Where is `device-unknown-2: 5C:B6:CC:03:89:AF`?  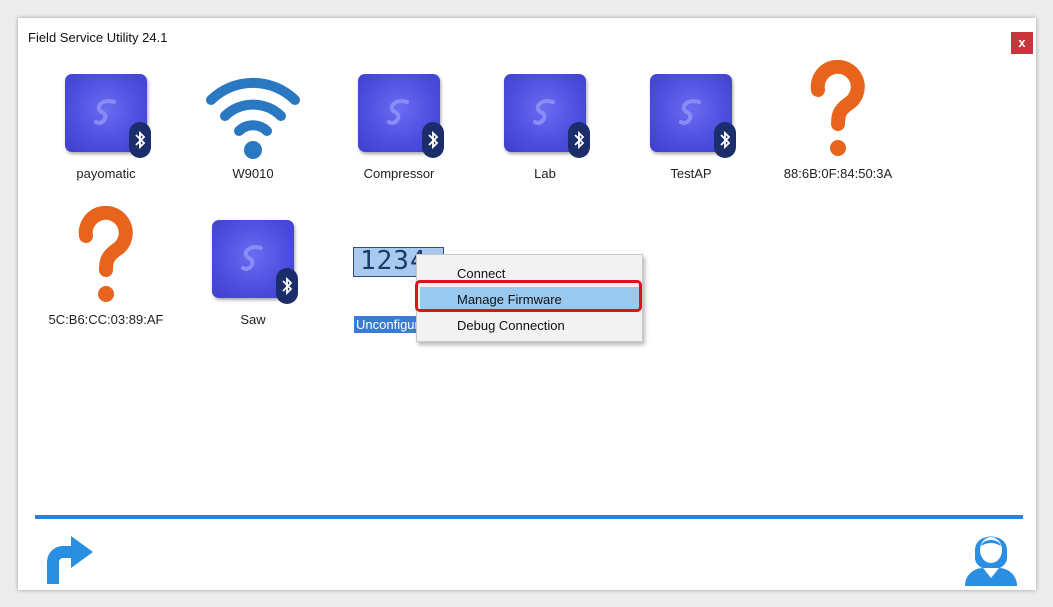 device-unknown-2: 5C:B6:CC:03:89:AF is located at coordinates (106, 266).